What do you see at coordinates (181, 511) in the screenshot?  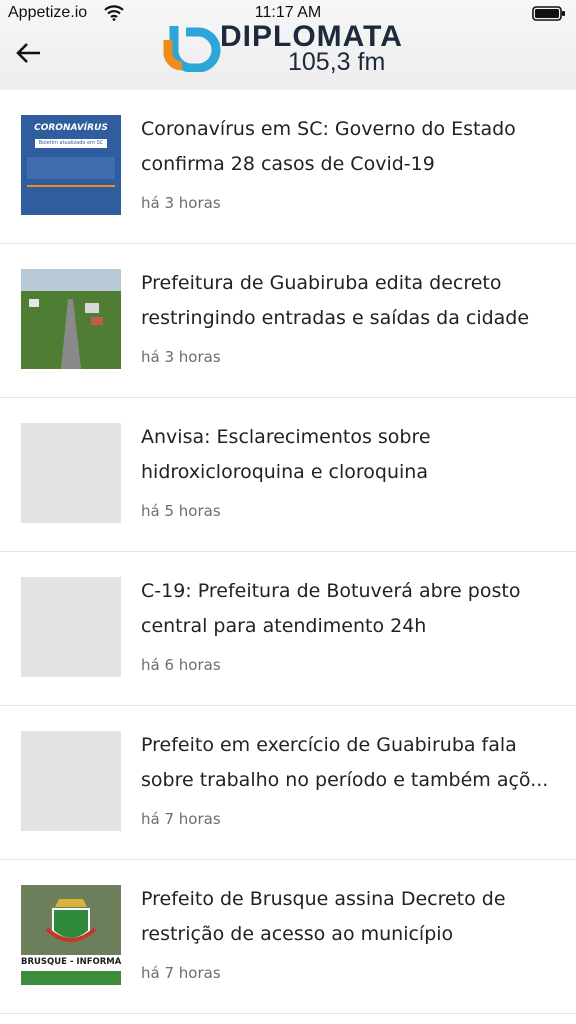 I see `news-time: há 5 horas` at bounding box center [181, 511].